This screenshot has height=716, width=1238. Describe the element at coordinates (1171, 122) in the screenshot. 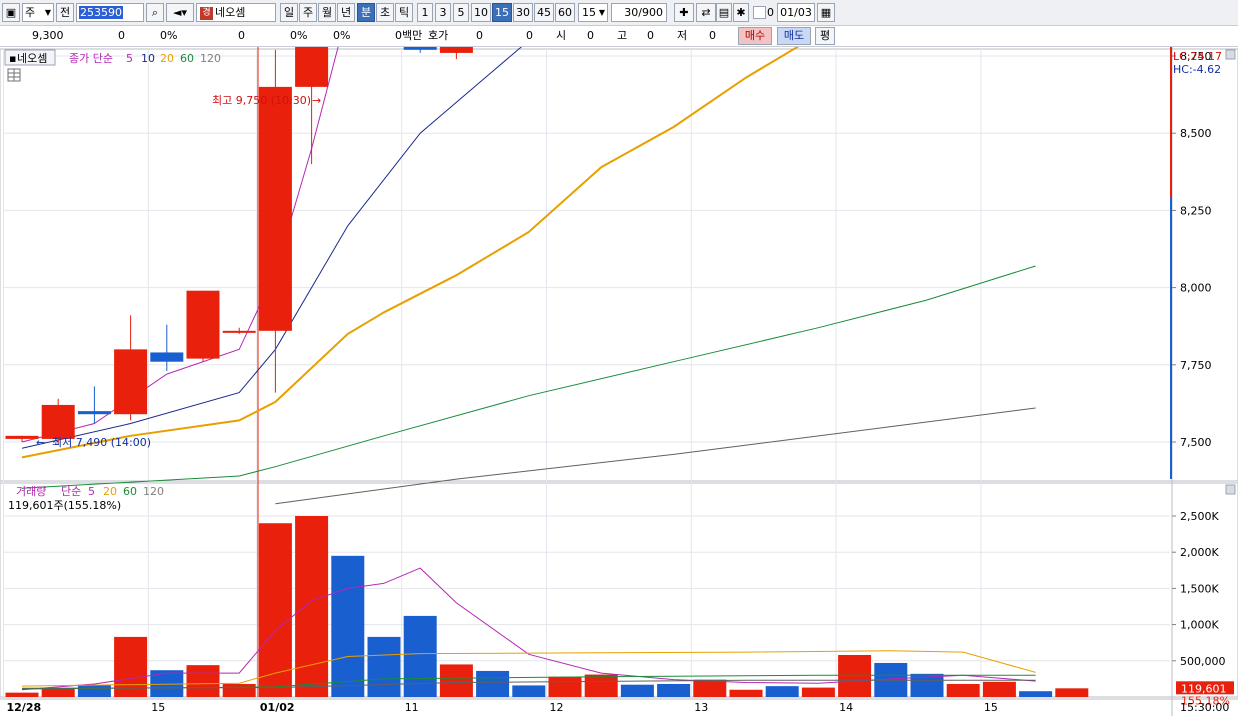

I see `price-scrollbar-top` at that location.